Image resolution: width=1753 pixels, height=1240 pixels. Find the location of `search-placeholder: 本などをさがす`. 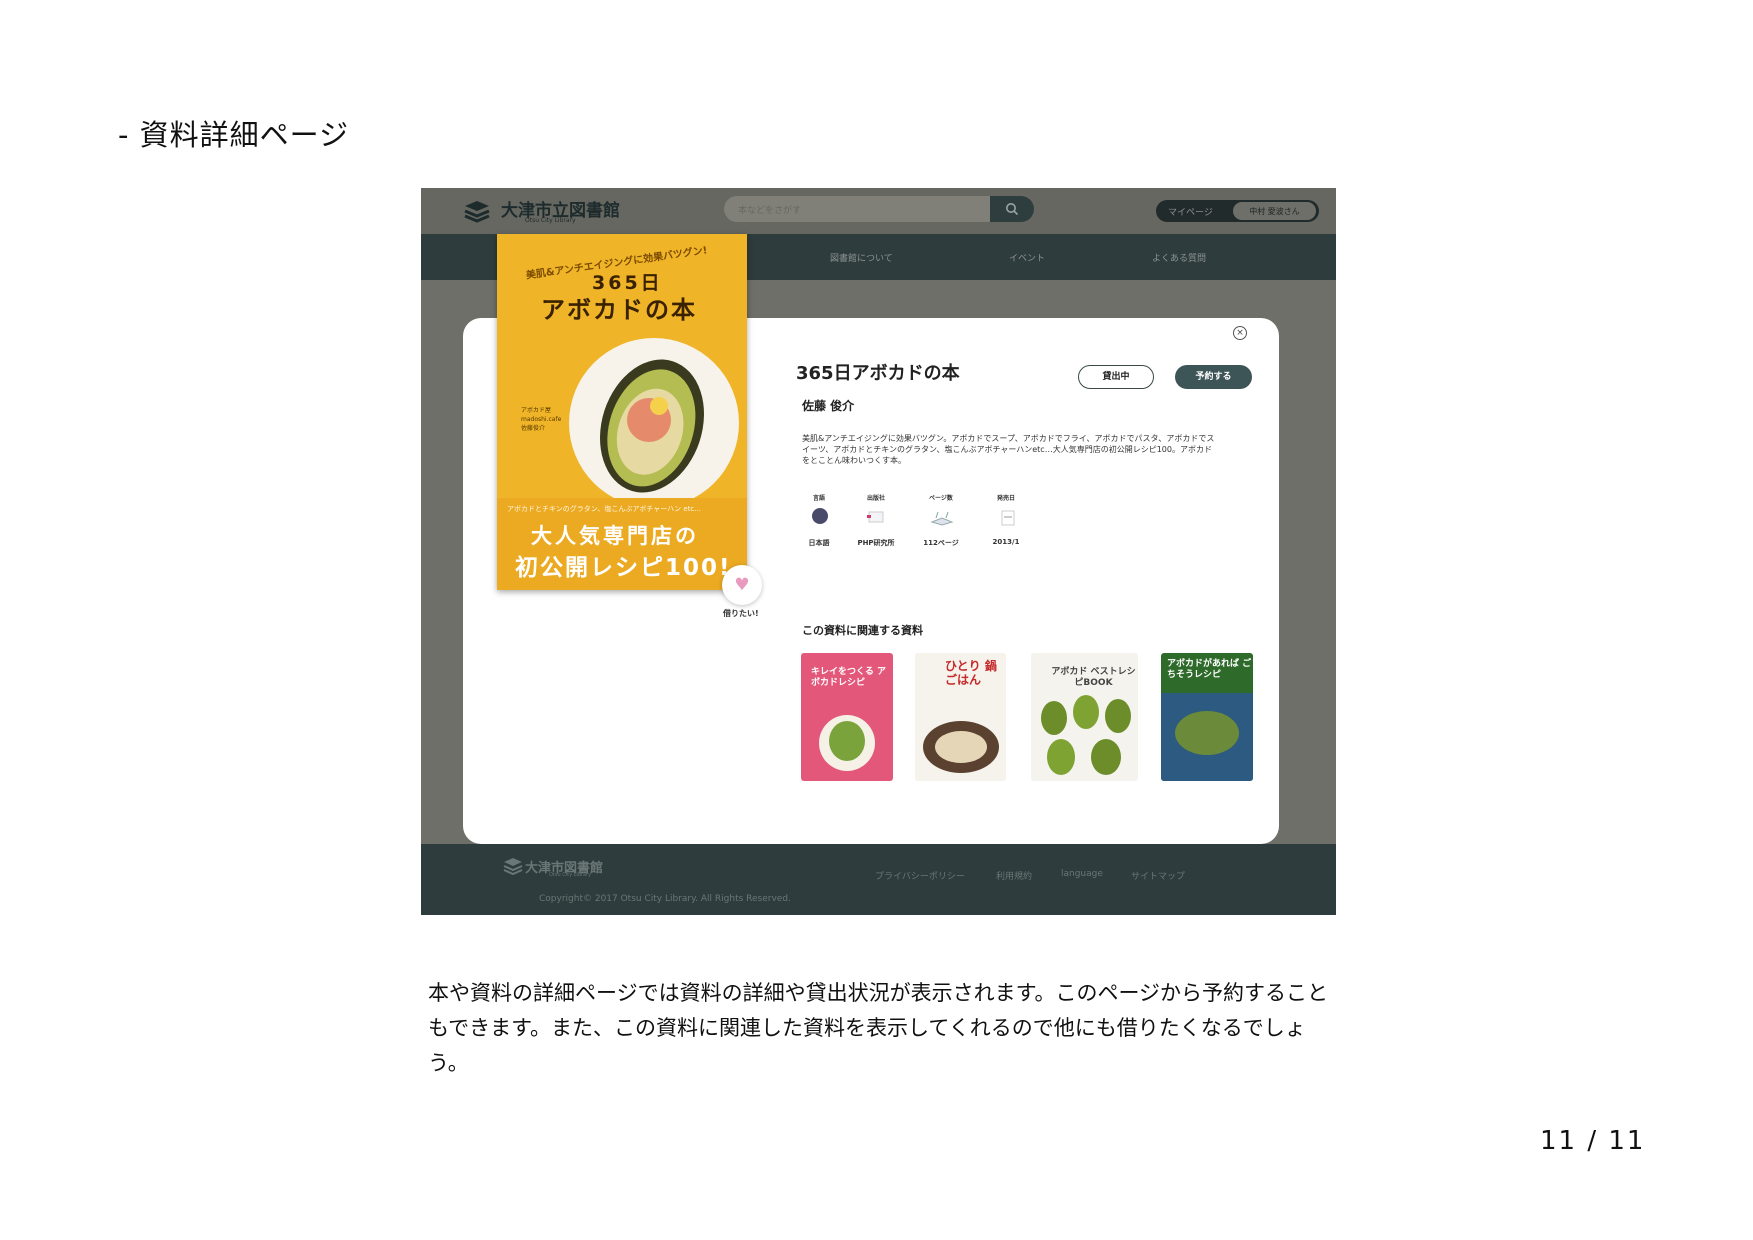

search-placeholder: 本などをさがす is located at coordinates (770, 211).